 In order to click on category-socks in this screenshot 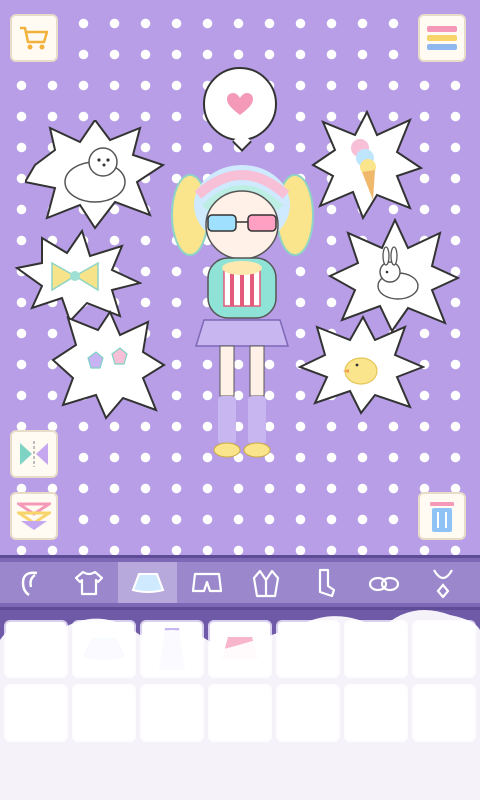, I will do `click(324, 582)`.